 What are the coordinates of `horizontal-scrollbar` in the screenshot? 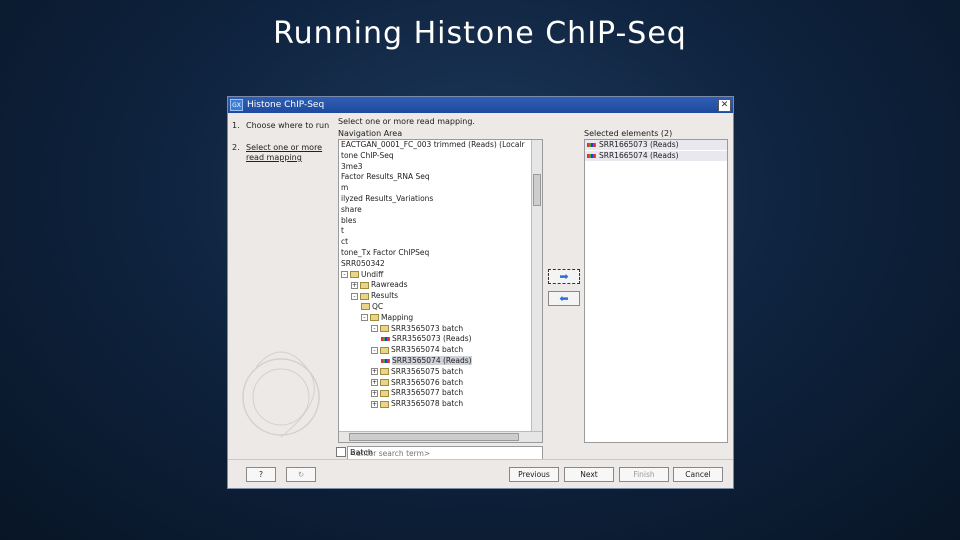 It's located at (440, 436).